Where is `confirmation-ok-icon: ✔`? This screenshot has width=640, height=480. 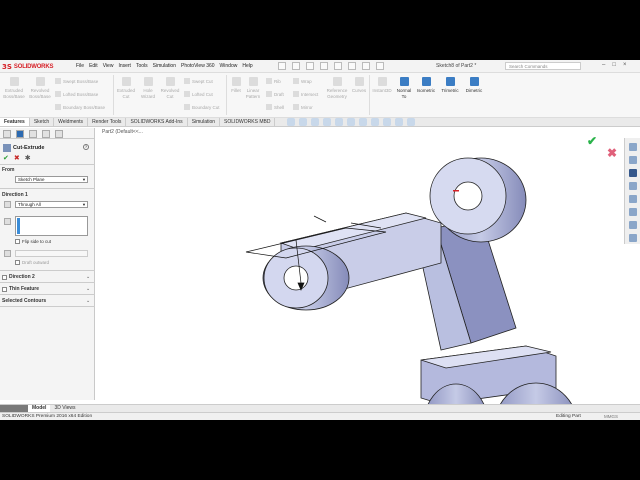
confirmation-ok-icon: ✔ is located at coordinates (592, 141).